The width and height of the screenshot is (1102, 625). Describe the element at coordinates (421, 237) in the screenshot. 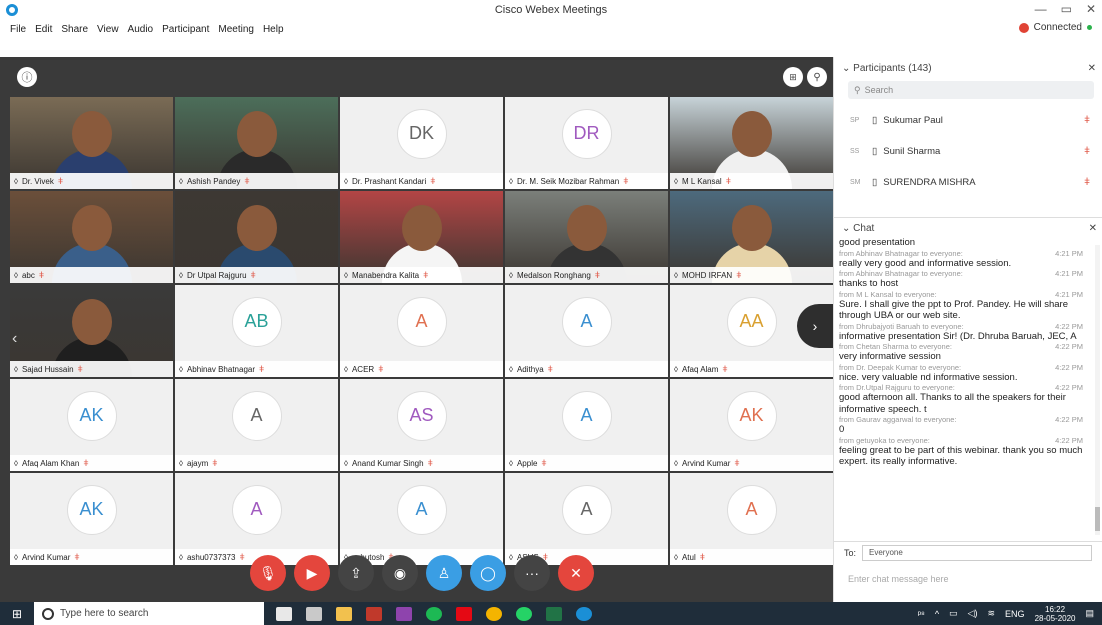

I see `participant-tile: ◊ Manabendra Kalita ǂ` at that location.